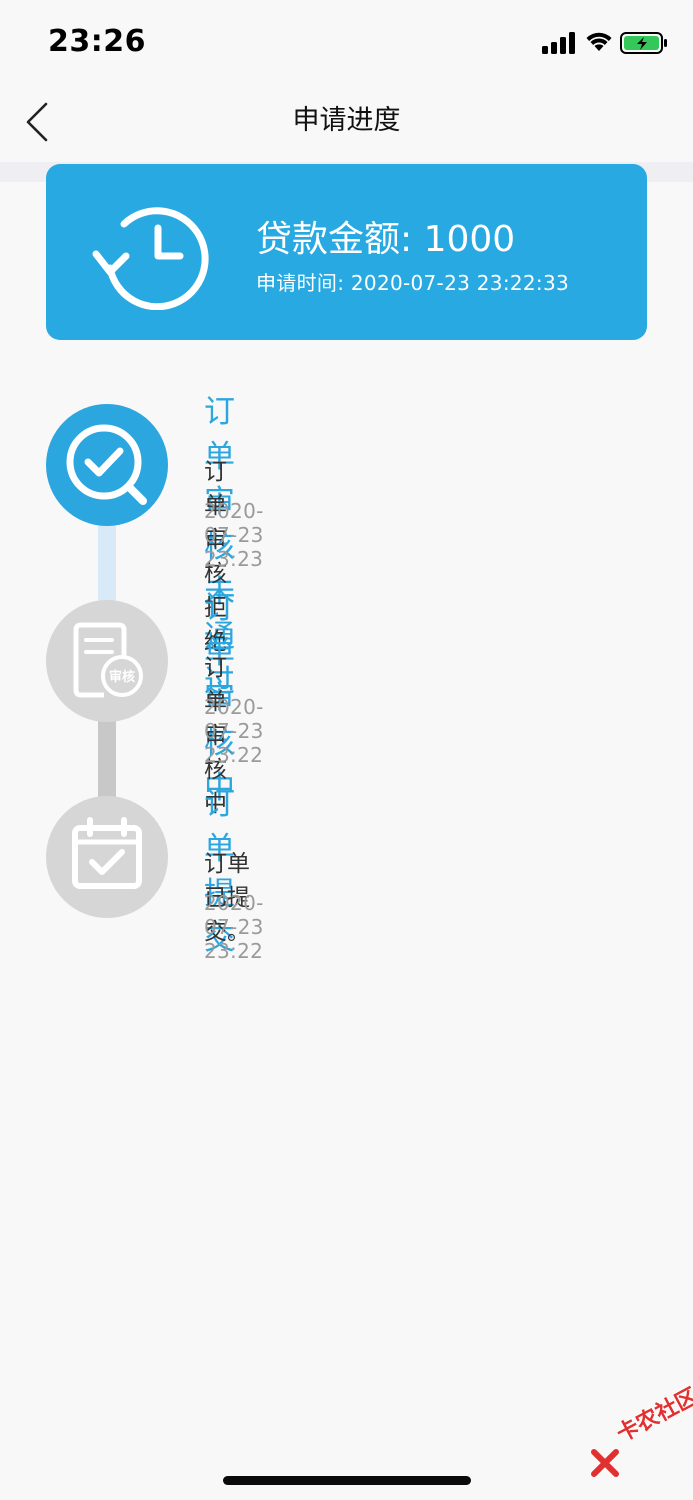 The width and height of the screenshot is (693, 1500). What do you see at coordinates (558, 43) in the screenshot?
I see `cellular-signal-icon` at bounding box center [558, 43].